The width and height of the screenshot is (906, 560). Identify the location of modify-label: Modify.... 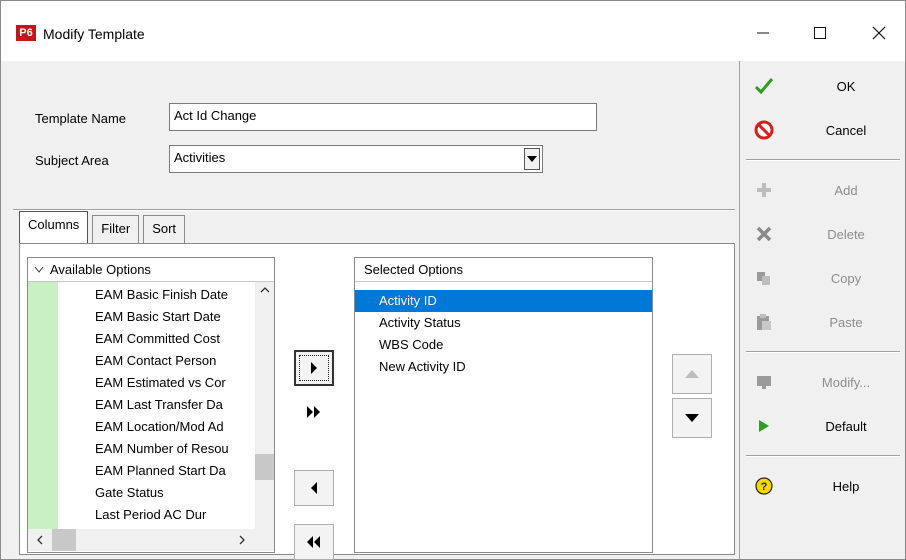
(846, 382).